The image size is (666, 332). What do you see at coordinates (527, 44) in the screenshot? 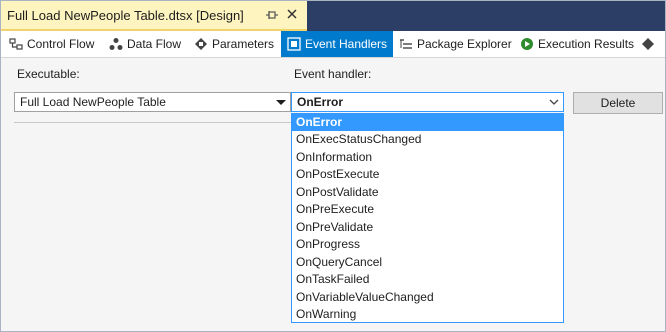
I see `execution-results-icon` at bounding box center [527, 44].